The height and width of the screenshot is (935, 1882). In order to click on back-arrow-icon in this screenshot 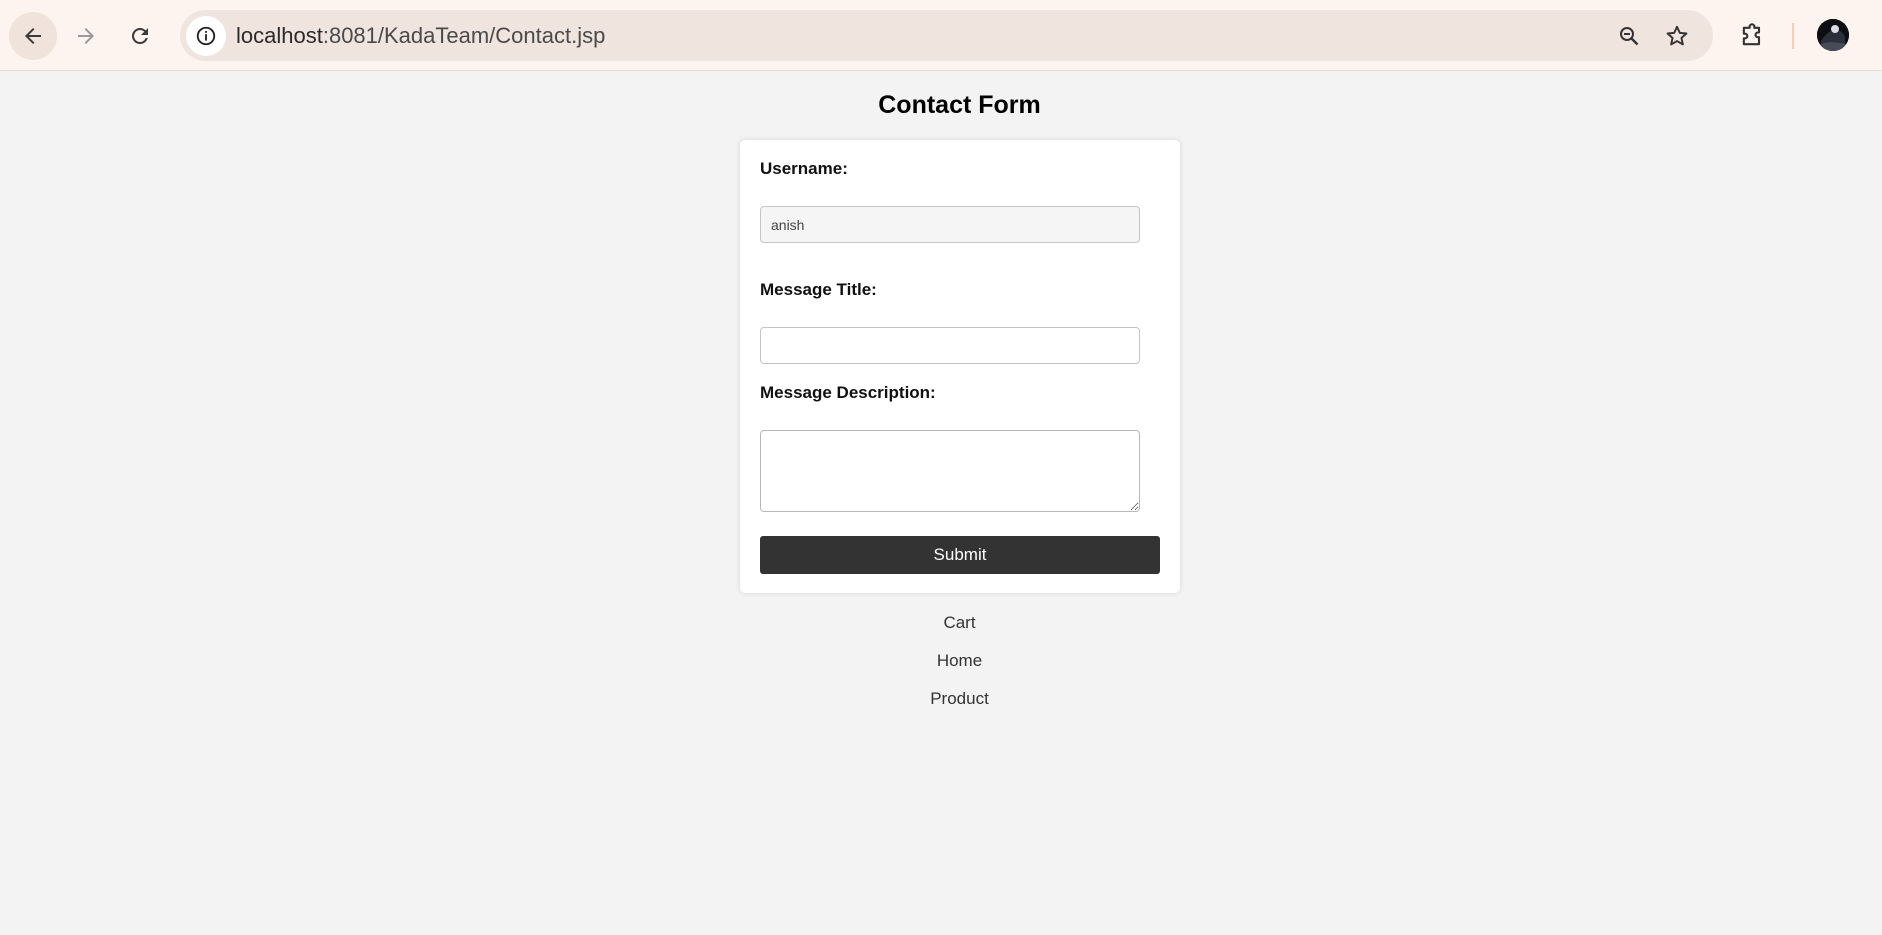, I will do `click(33, 36)`.